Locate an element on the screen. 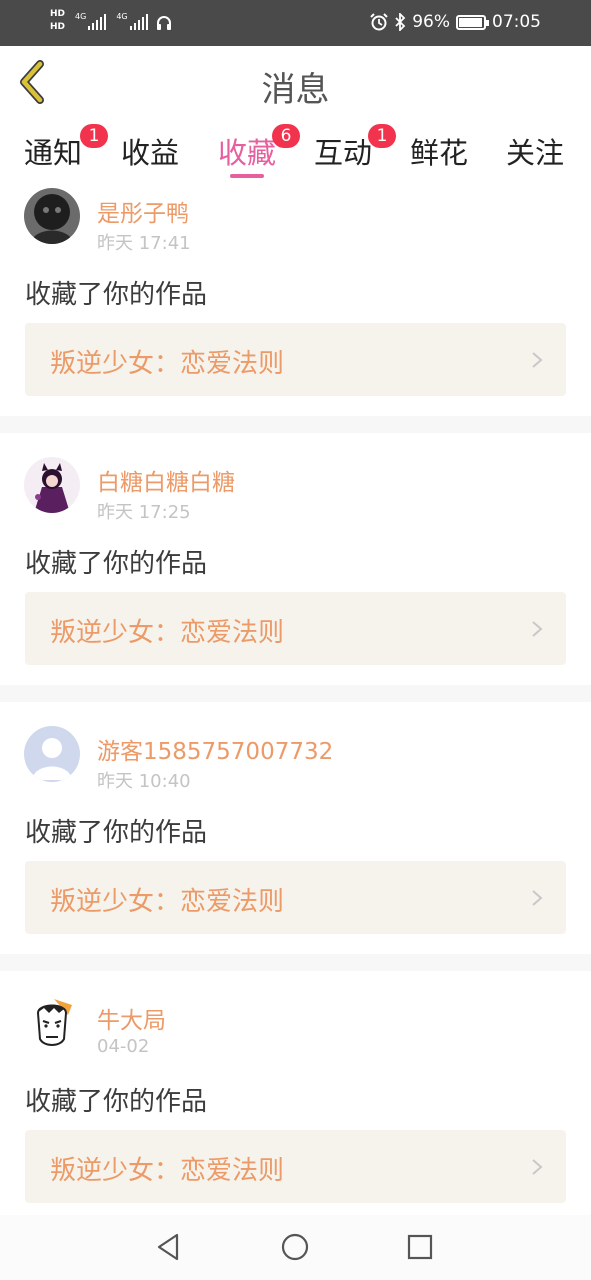  tab-label: 收益 is located at coordinates (150, 153).